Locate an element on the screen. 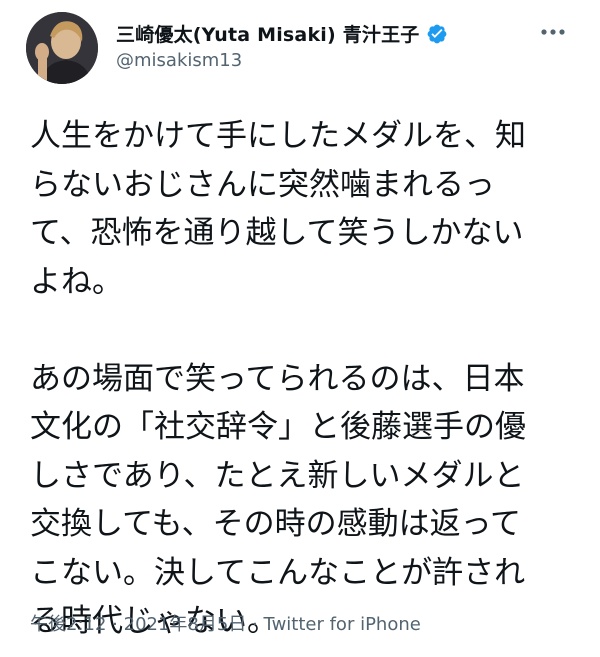 The width and height of the screenshot is (600, 657). verified-badge-icon is located at coordinates (437, 34).